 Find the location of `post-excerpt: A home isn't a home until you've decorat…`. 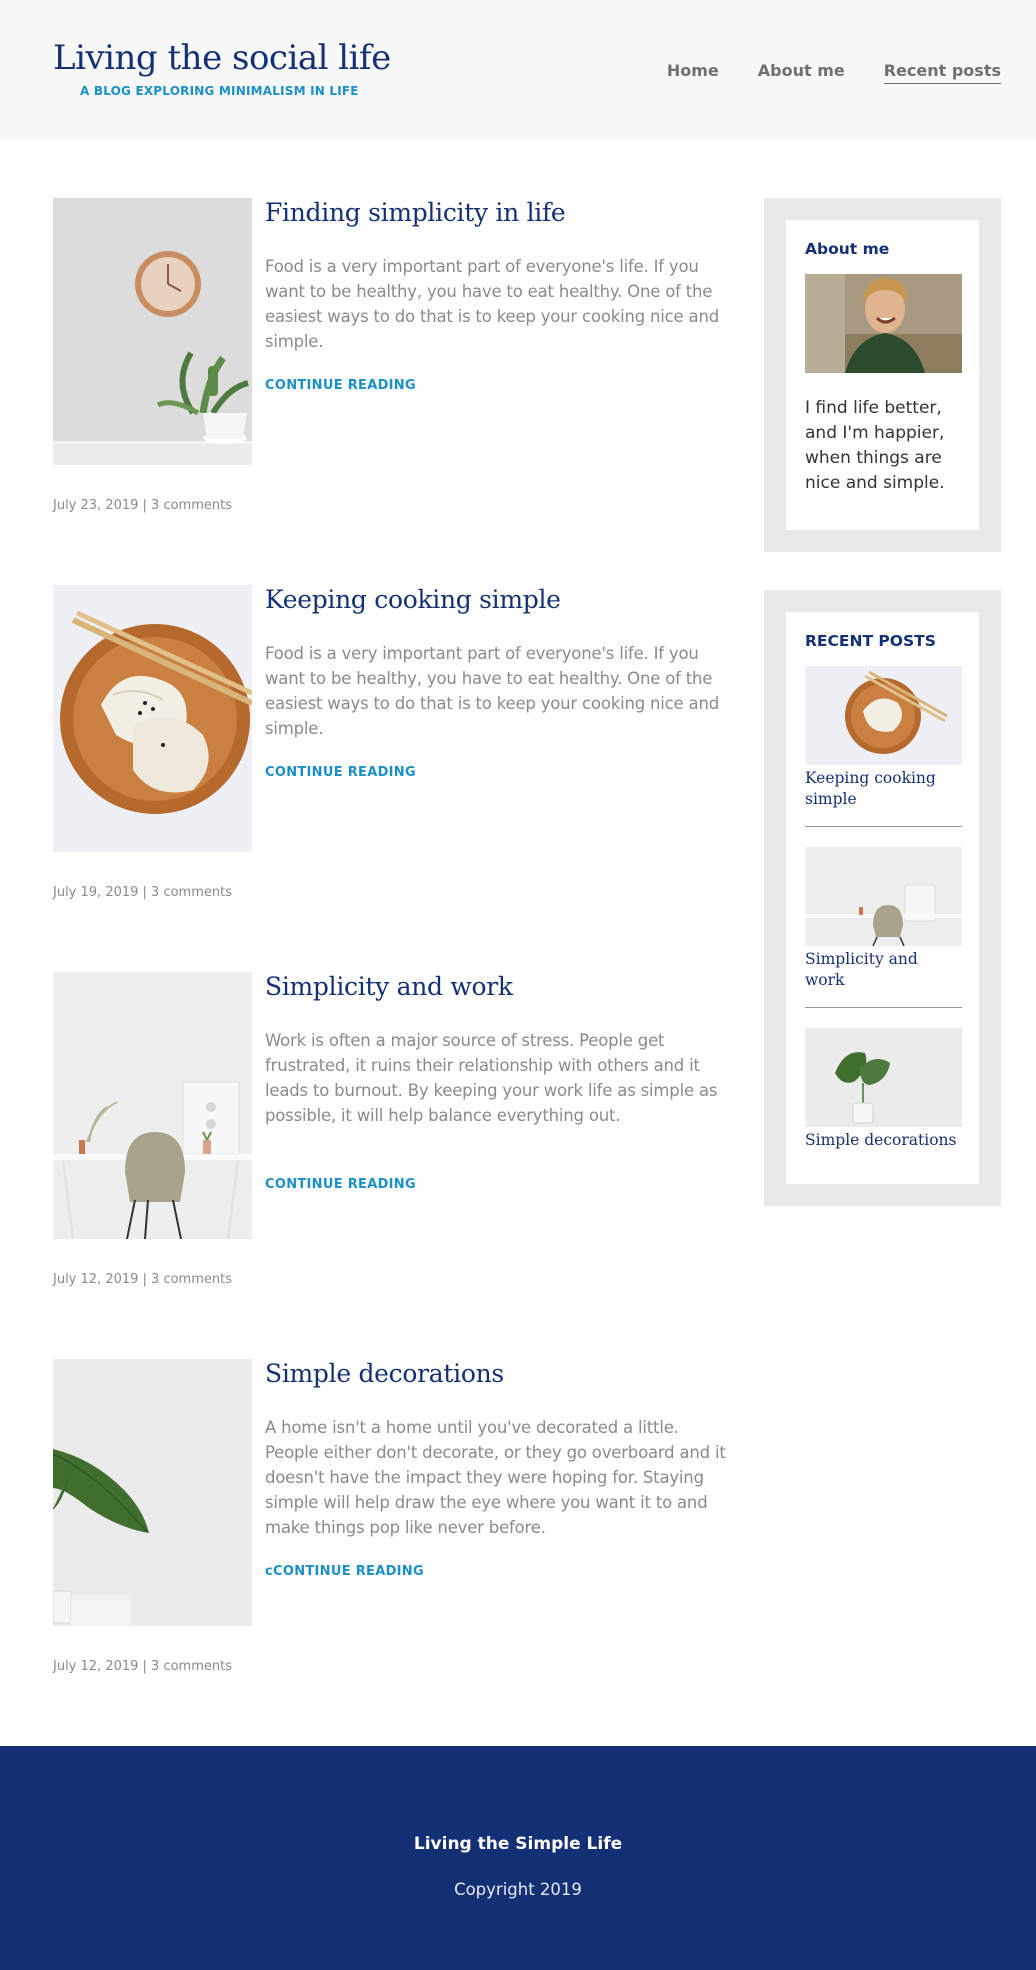

post-excerpt: A home isn't a home until you've decorat… is located at coordinates (495, 1477).